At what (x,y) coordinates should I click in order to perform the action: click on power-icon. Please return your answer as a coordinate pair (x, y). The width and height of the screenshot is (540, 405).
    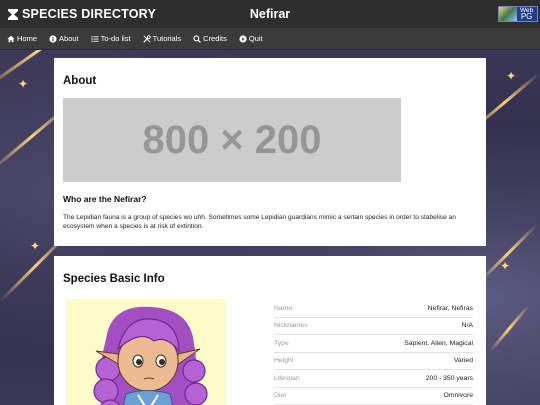
    Looking at the image, I should click on (243, 38).